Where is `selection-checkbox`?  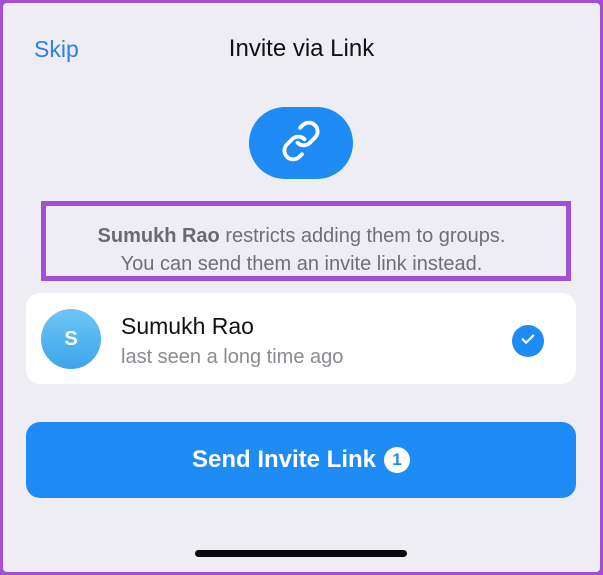 selection-checkbox is located at coordinates (528, 341).